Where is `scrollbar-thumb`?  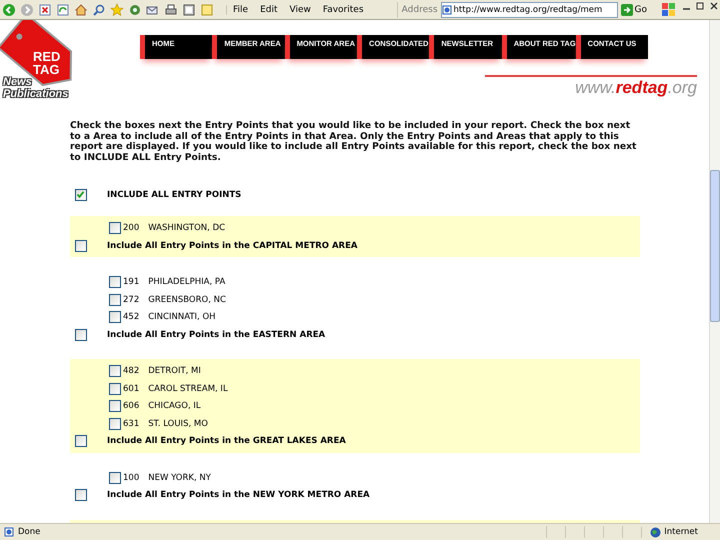 scrollbar-thumb is located at coordinates (715, 246).